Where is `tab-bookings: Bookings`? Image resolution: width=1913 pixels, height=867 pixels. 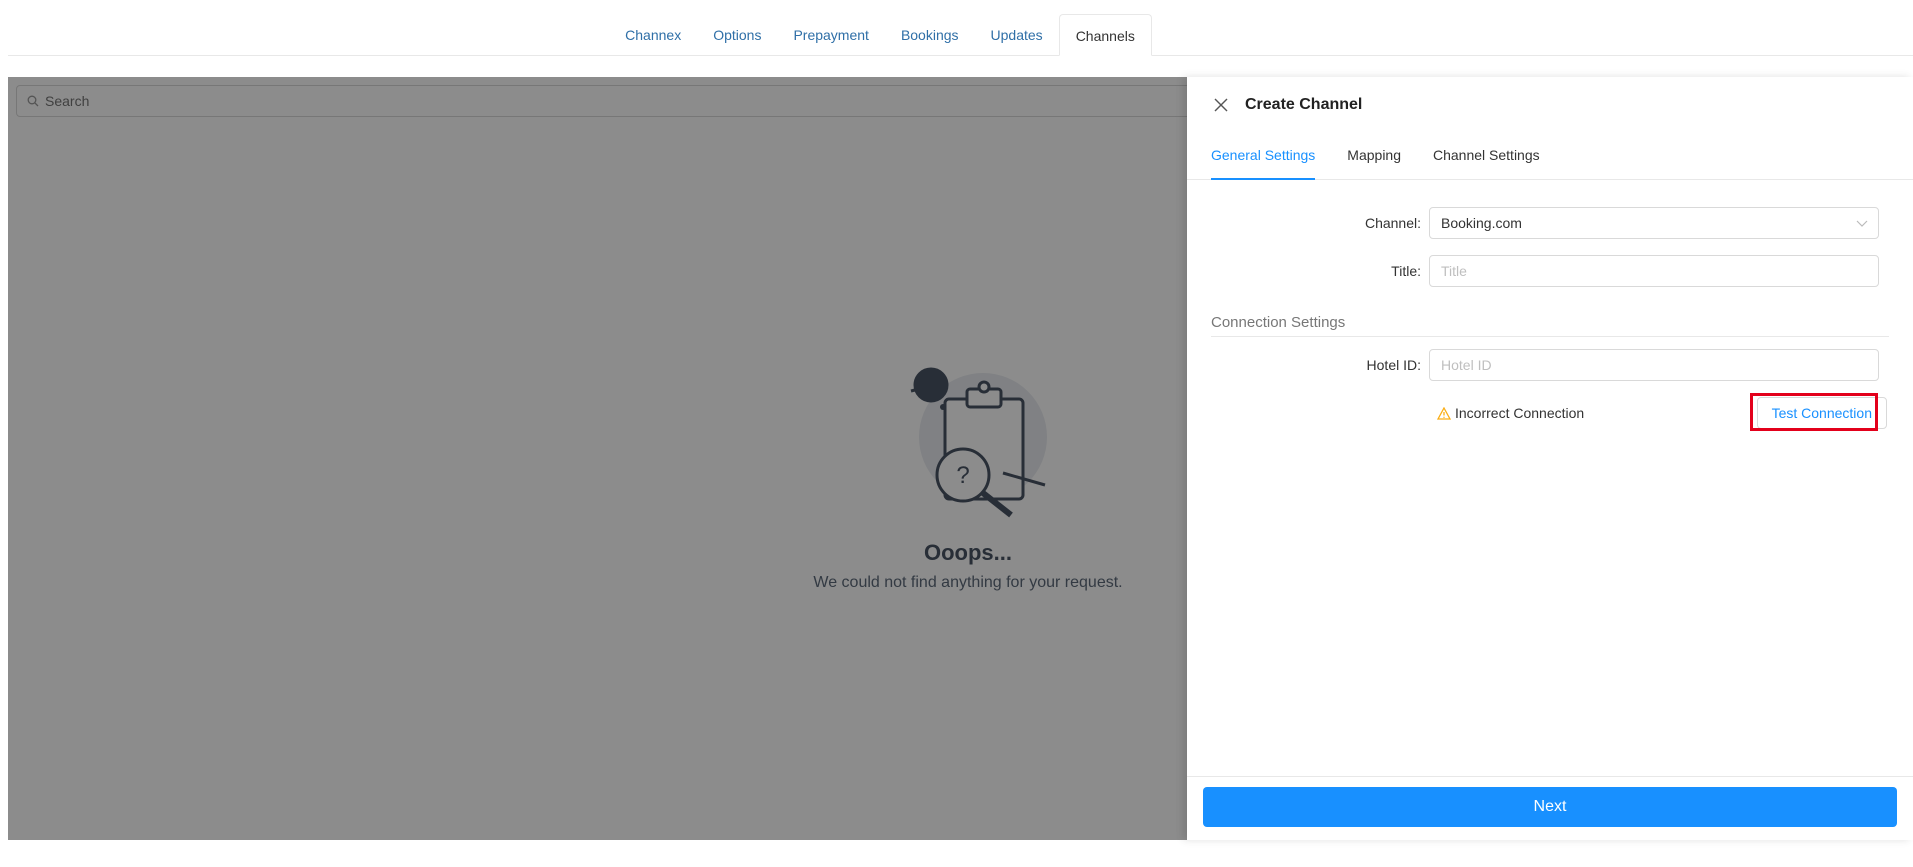 tab-bookings: Bookings is located at coordinates (930, 35).